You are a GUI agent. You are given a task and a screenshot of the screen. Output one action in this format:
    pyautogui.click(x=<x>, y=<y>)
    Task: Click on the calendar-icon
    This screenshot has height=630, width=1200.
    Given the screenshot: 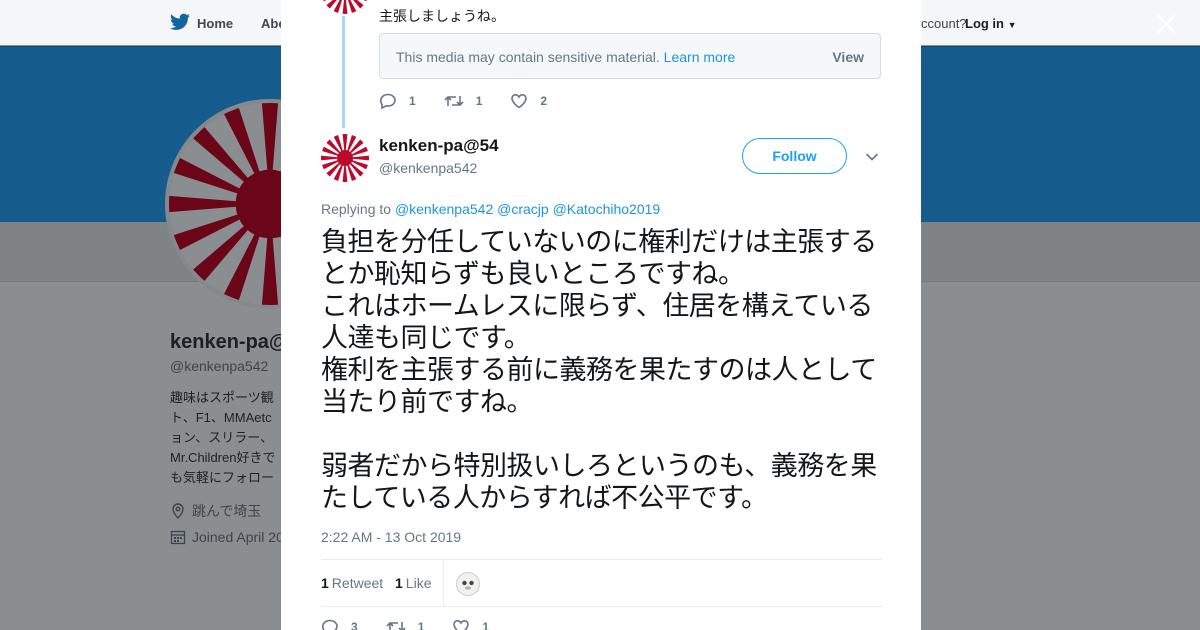 What is the action you would take?
    pyautogui.click(x=178, y=537)
    